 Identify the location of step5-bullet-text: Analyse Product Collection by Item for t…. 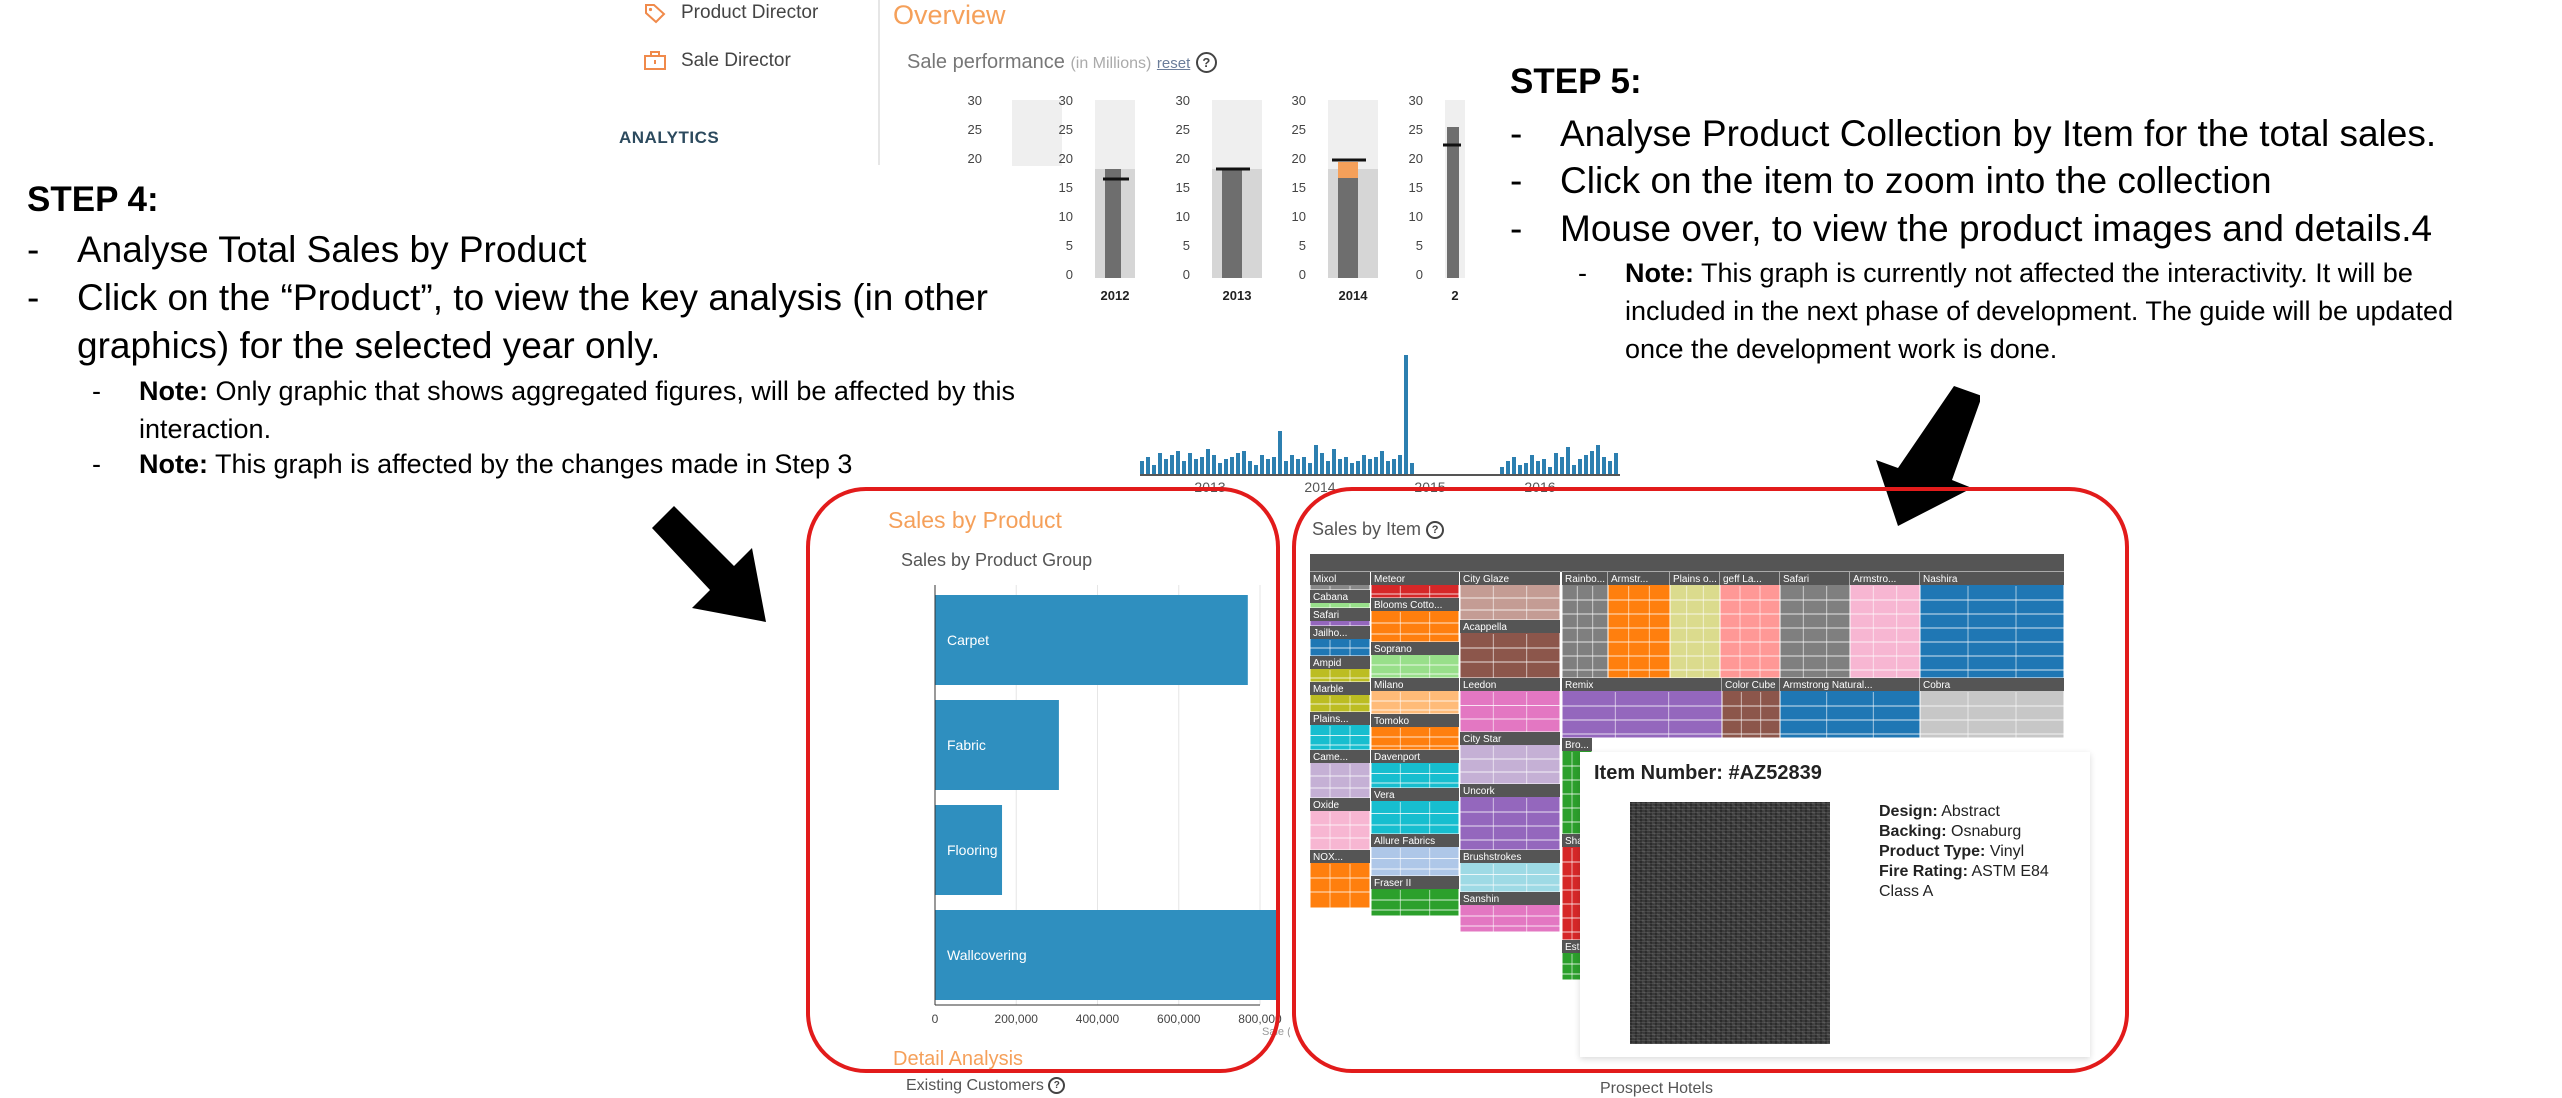
(1998, 133).